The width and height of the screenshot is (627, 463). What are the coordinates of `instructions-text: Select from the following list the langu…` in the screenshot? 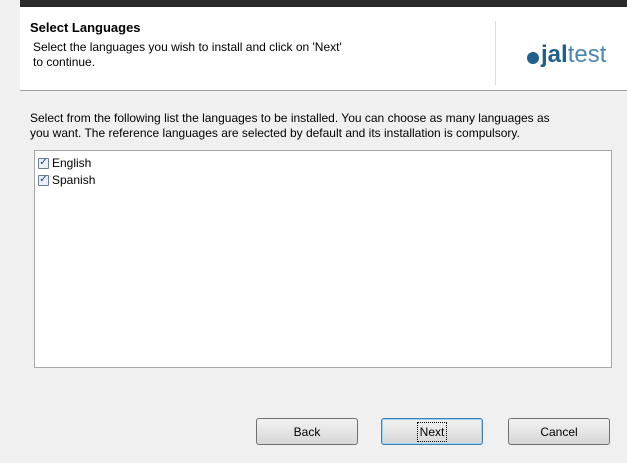 It's located at (325, 126).